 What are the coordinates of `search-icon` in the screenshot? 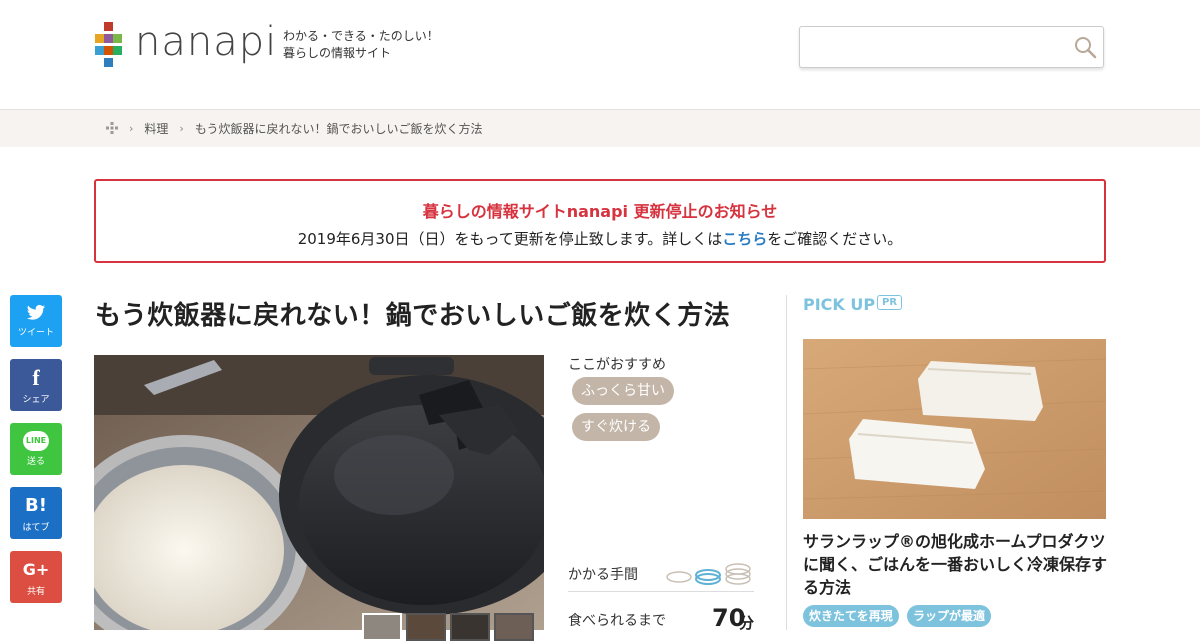 It's located at (1085, 47).